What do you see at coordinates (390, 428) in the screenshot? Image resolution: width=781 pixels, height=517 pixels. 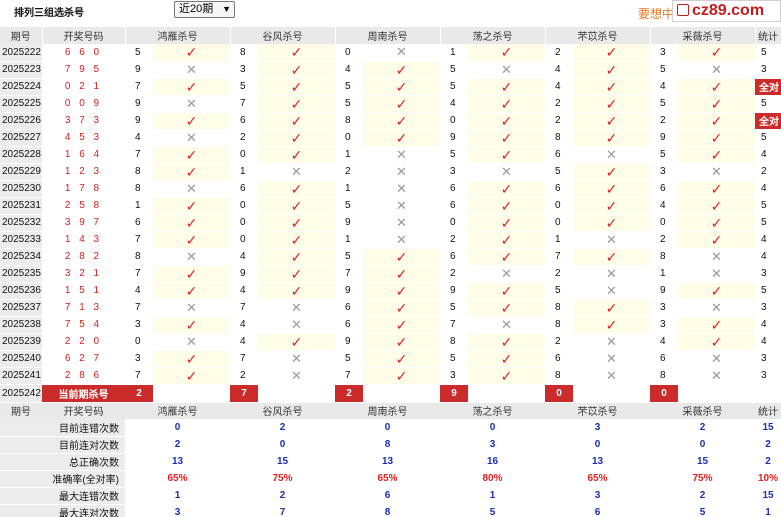 I see `summary-row: 目前连错次数 0 2 0 0 3 2 15` at bounding box center [390, 428].